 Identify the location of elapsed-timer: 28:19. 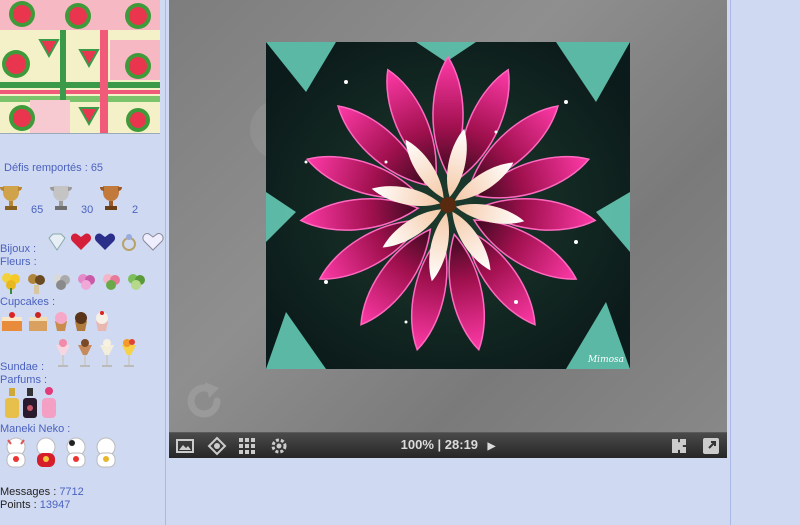
(461, 444).